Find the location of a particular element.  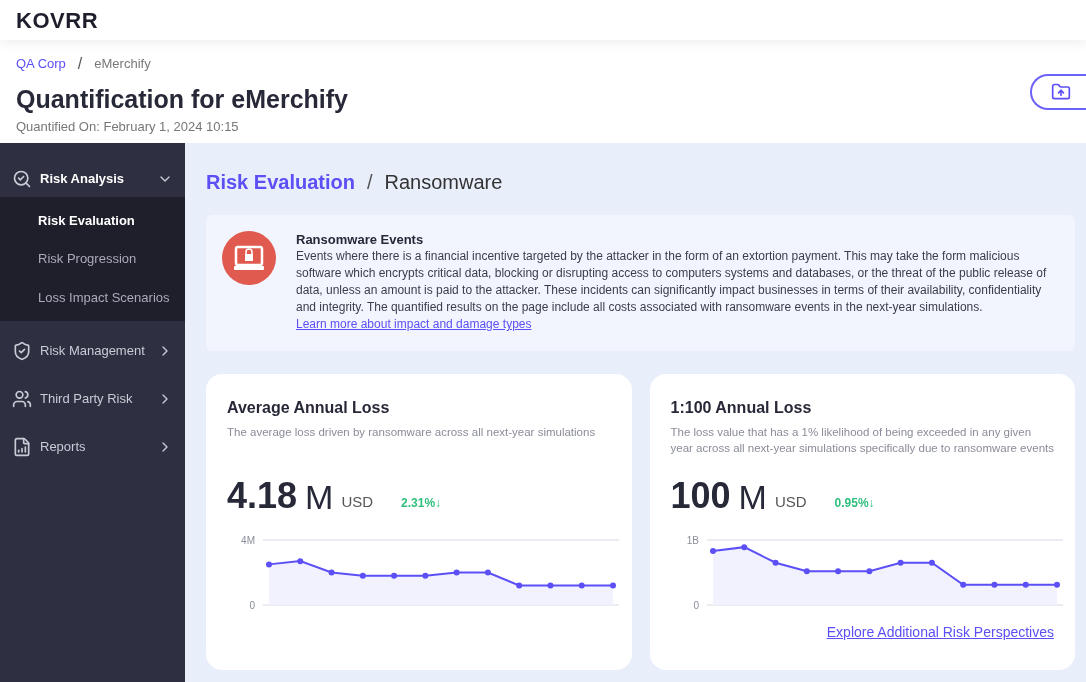

metric-value: 4.18 is located at coordinates (262, 496).